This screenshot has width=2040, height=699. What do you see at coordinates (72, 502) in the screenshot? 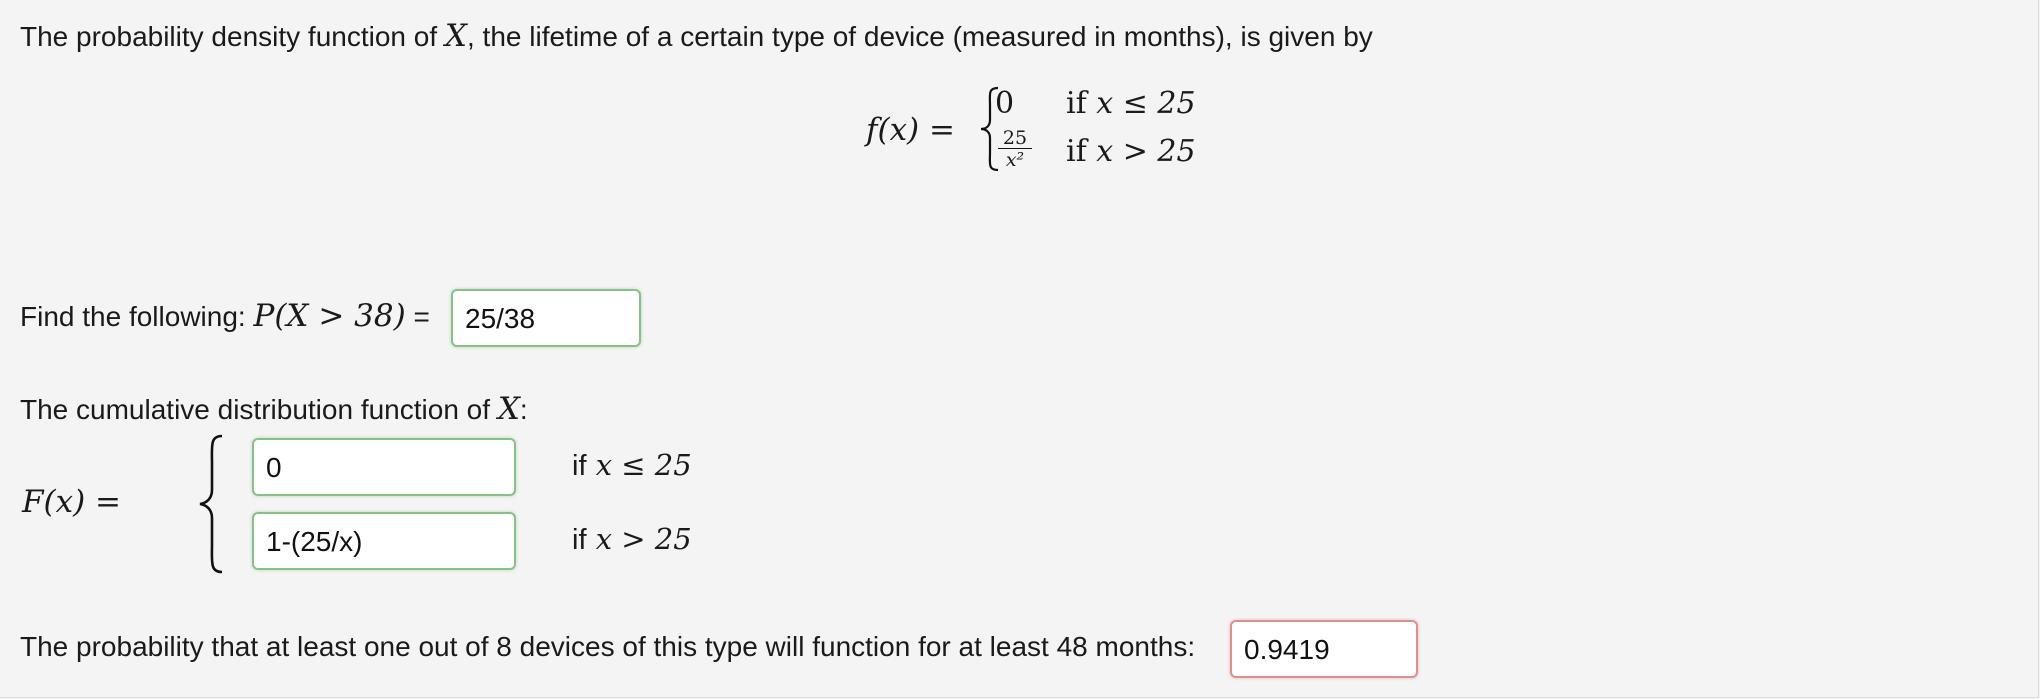
I see `cdf-lhs: F(x) =` at bounding box center [72, 502].